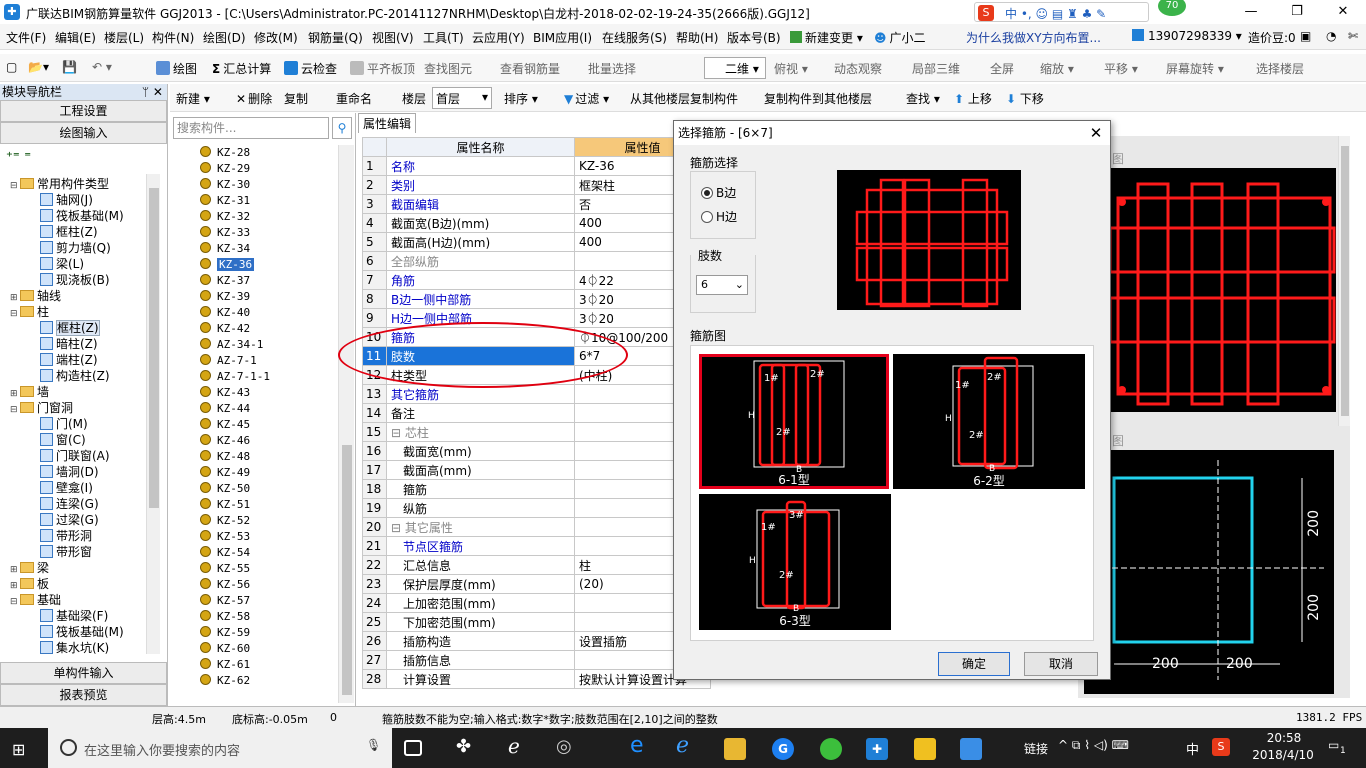 This screenshot has width=1366, height=768. Describe the element at coordinates (225, 329) in the screenshot. I see `component-list-item: KZ-42` at that location.